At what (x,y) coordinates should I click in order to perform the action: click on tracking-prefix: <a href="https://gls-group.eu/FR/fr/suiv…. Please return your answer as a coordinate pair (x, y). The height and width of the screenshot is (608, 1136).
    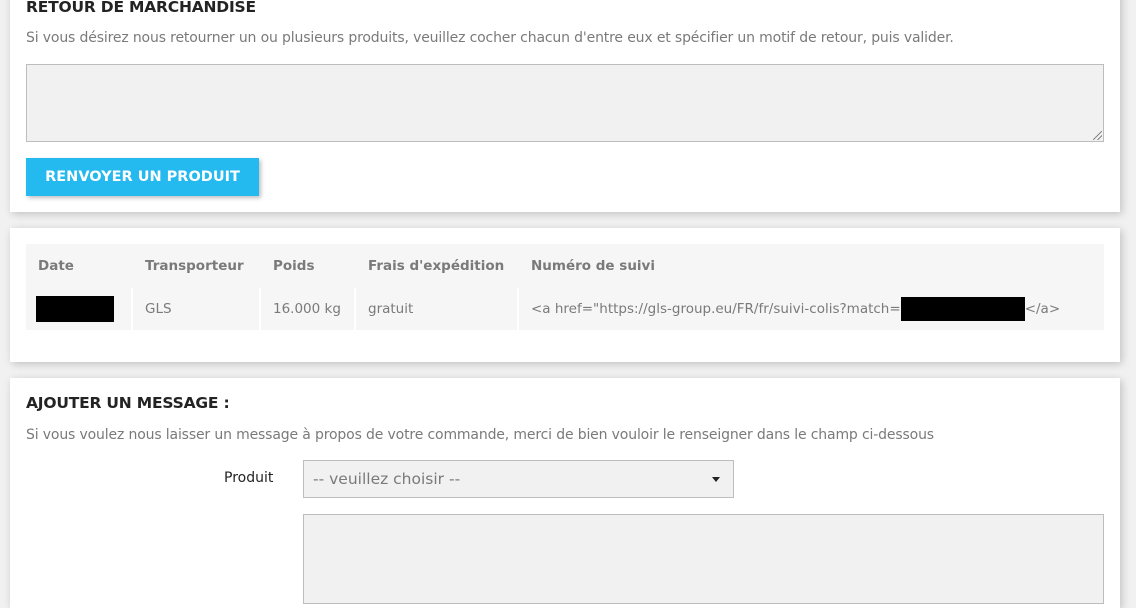
    Looking at the image, I should click on (716, 309).